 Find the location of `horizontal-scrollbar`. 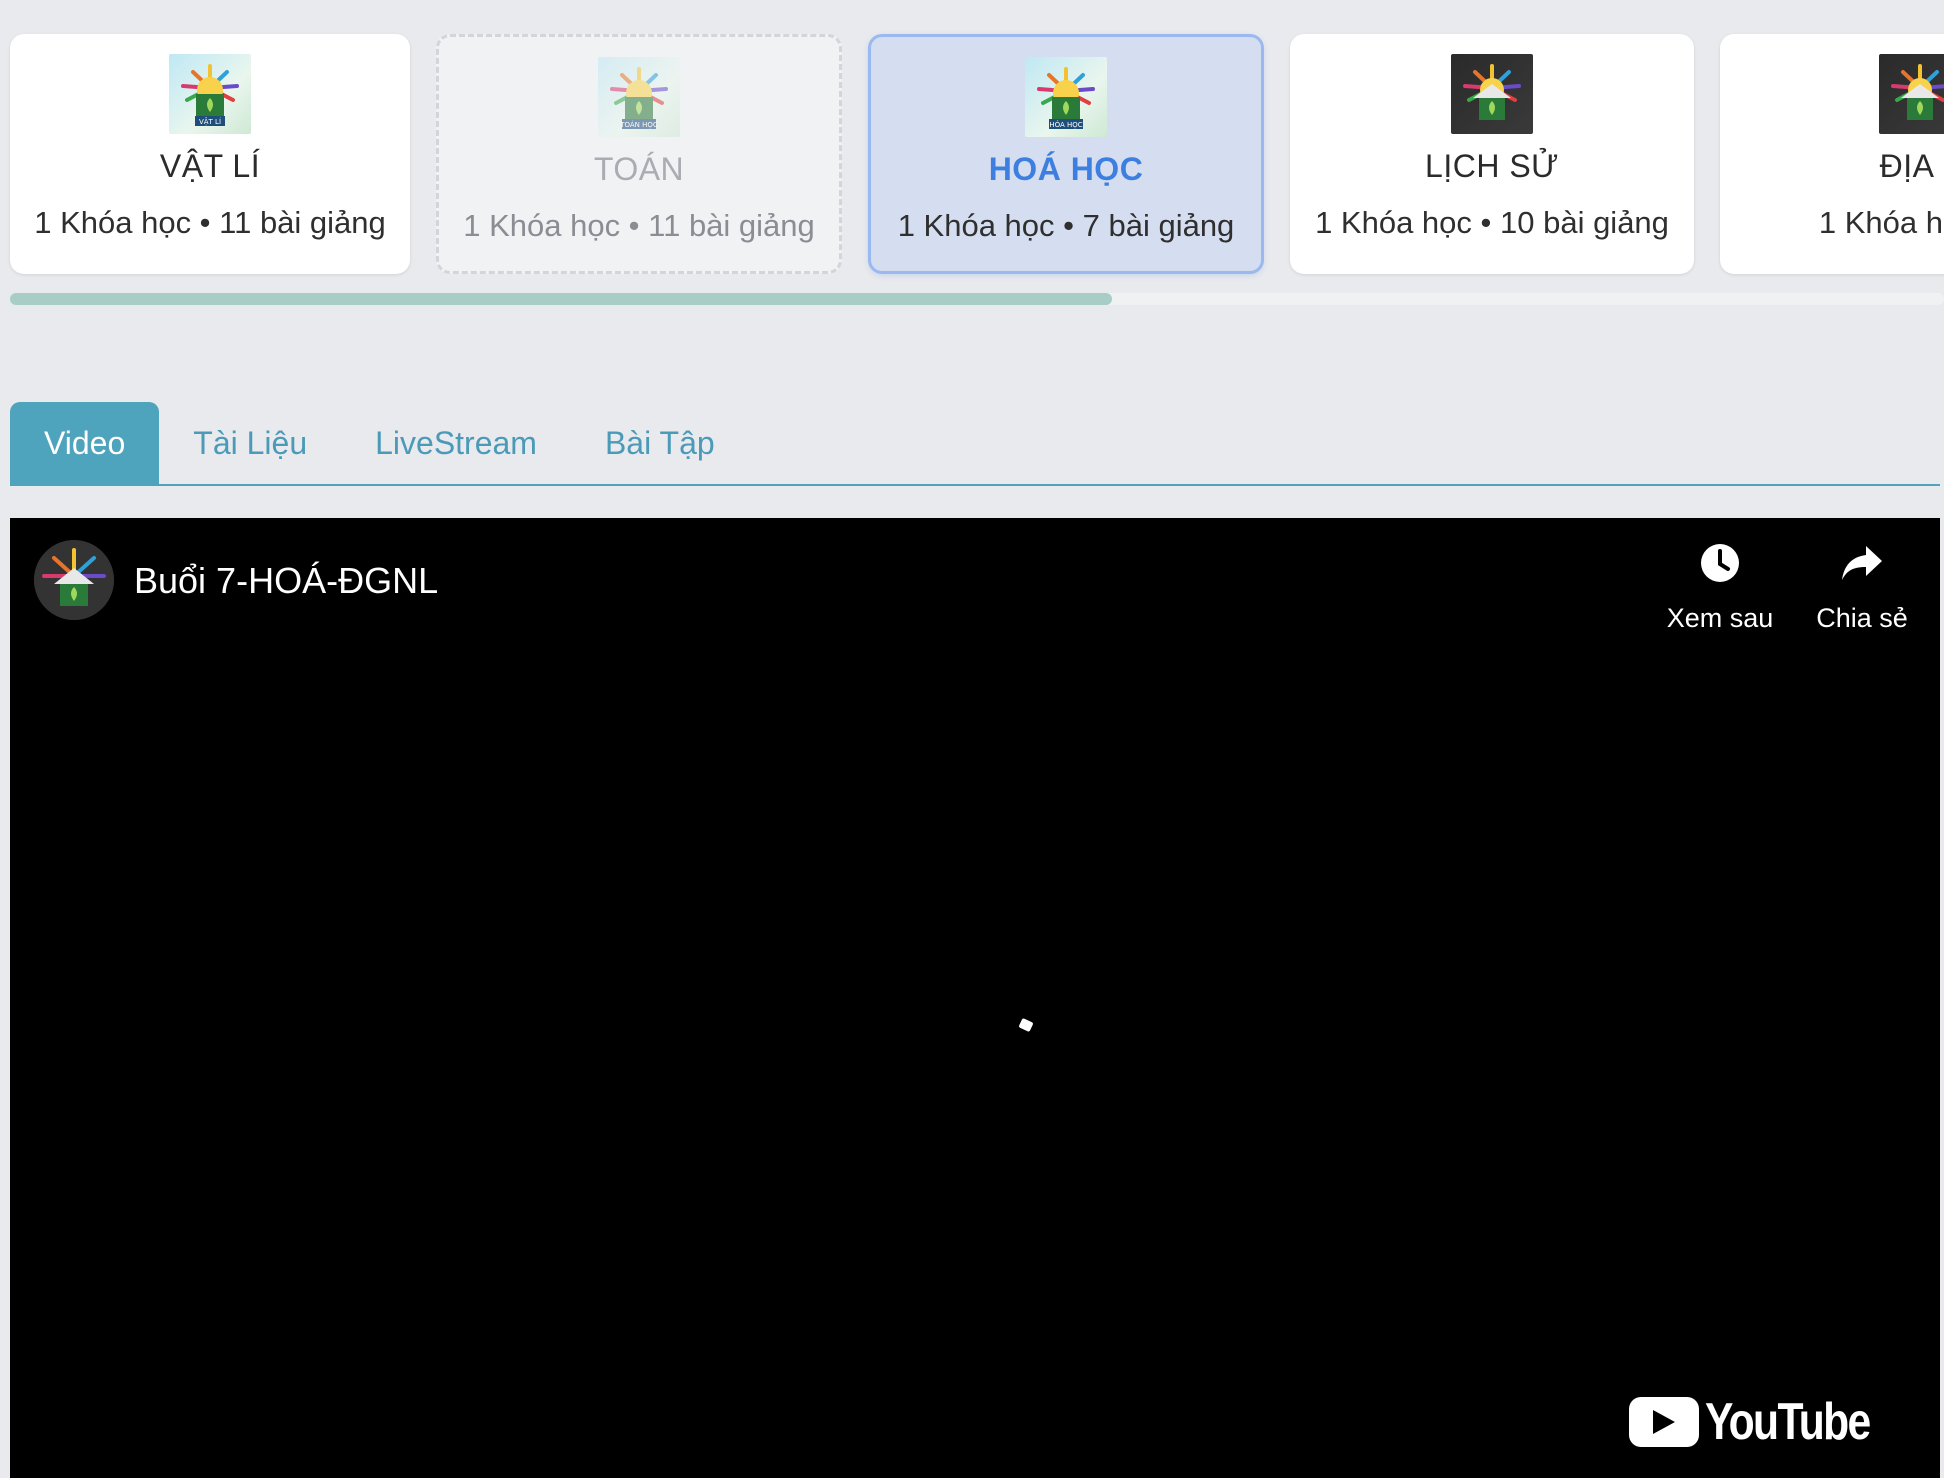

horizontal-scrollbar is located at coordinates (977, 299).